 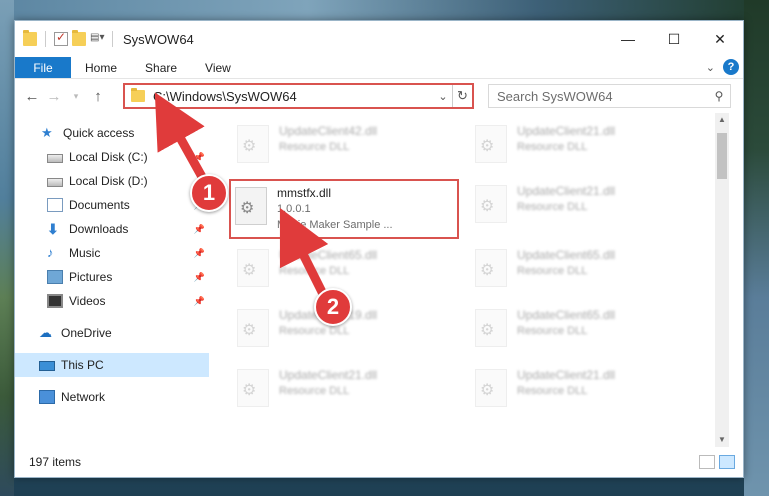 What do you see at coordinates (293, 96) in the screenshot?
I see `address-path: C:\Windows\SysWOW64` at bounding box center [293, 96].